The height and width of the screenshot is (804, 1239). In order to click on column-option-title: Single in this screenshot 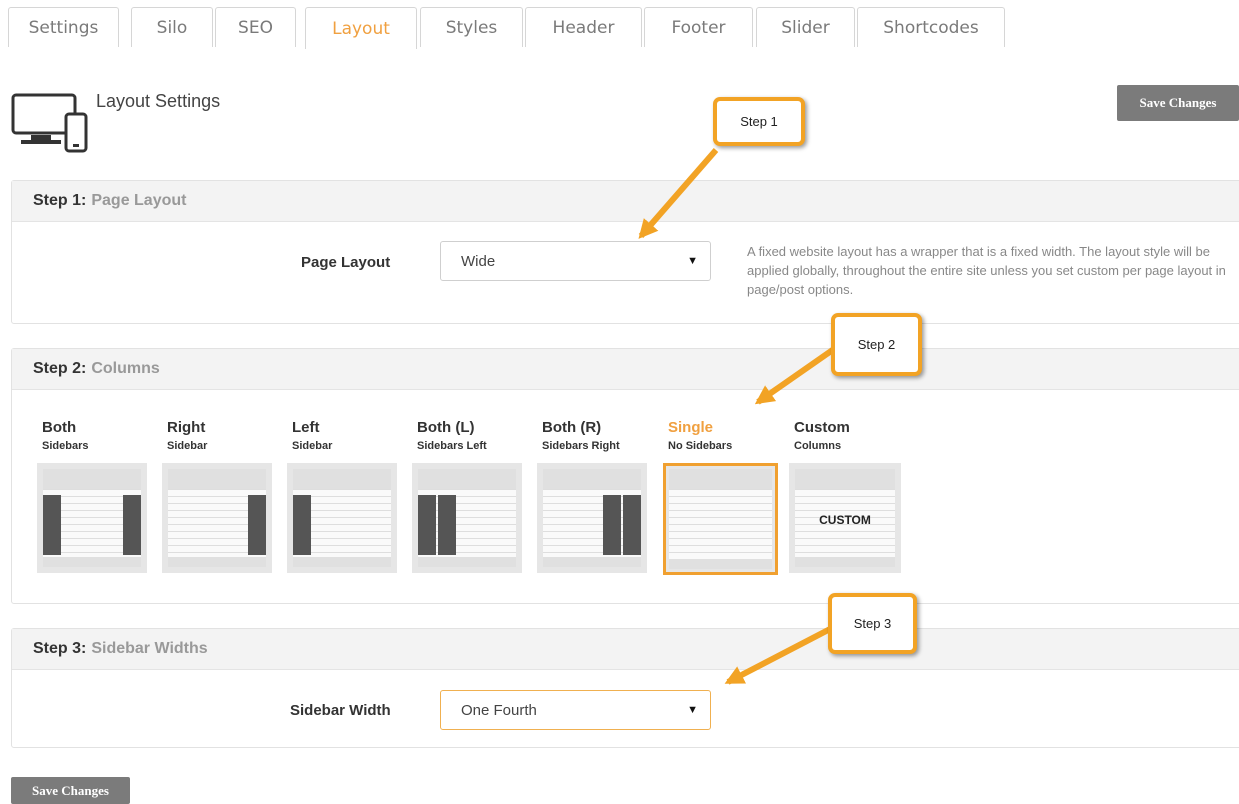, I will do `click(691, 427)`.